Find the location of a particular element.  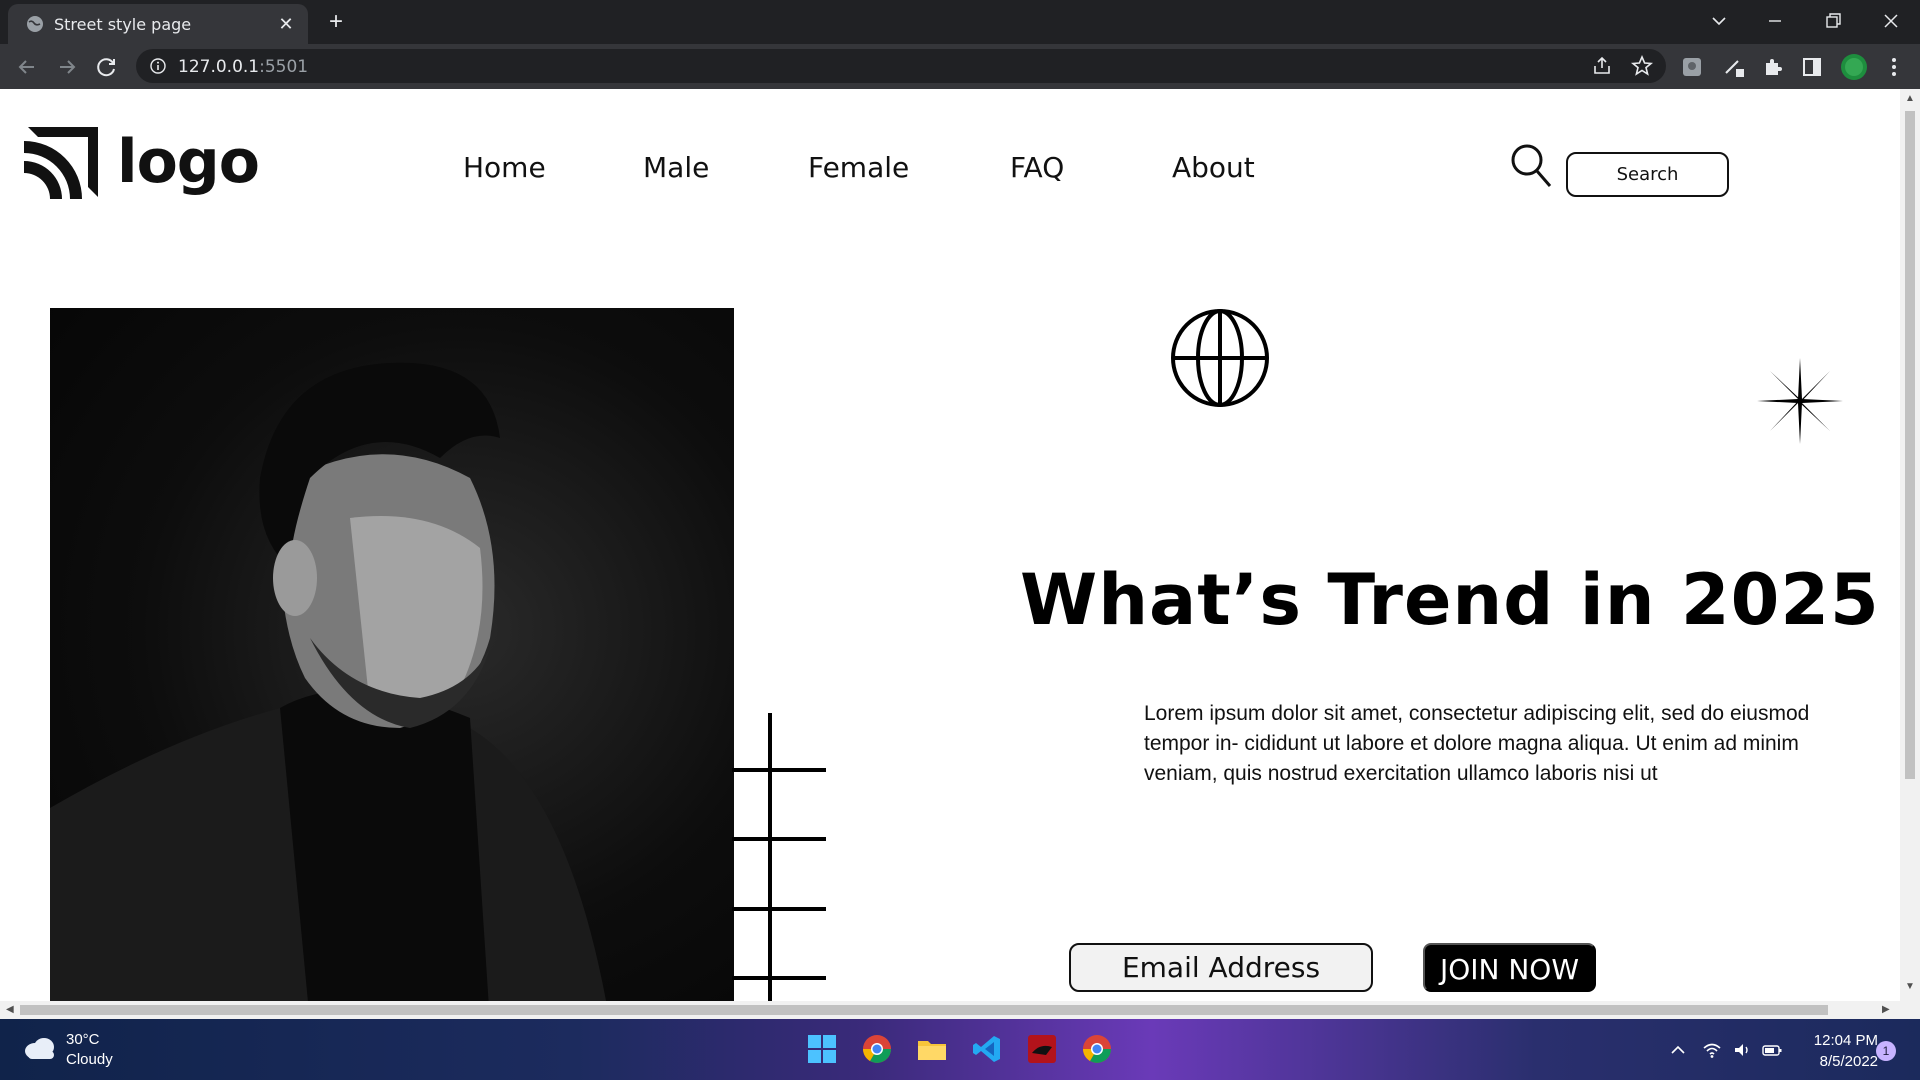

url-text: 127.0.0.1:5501 is located at coordinates (243, 67).